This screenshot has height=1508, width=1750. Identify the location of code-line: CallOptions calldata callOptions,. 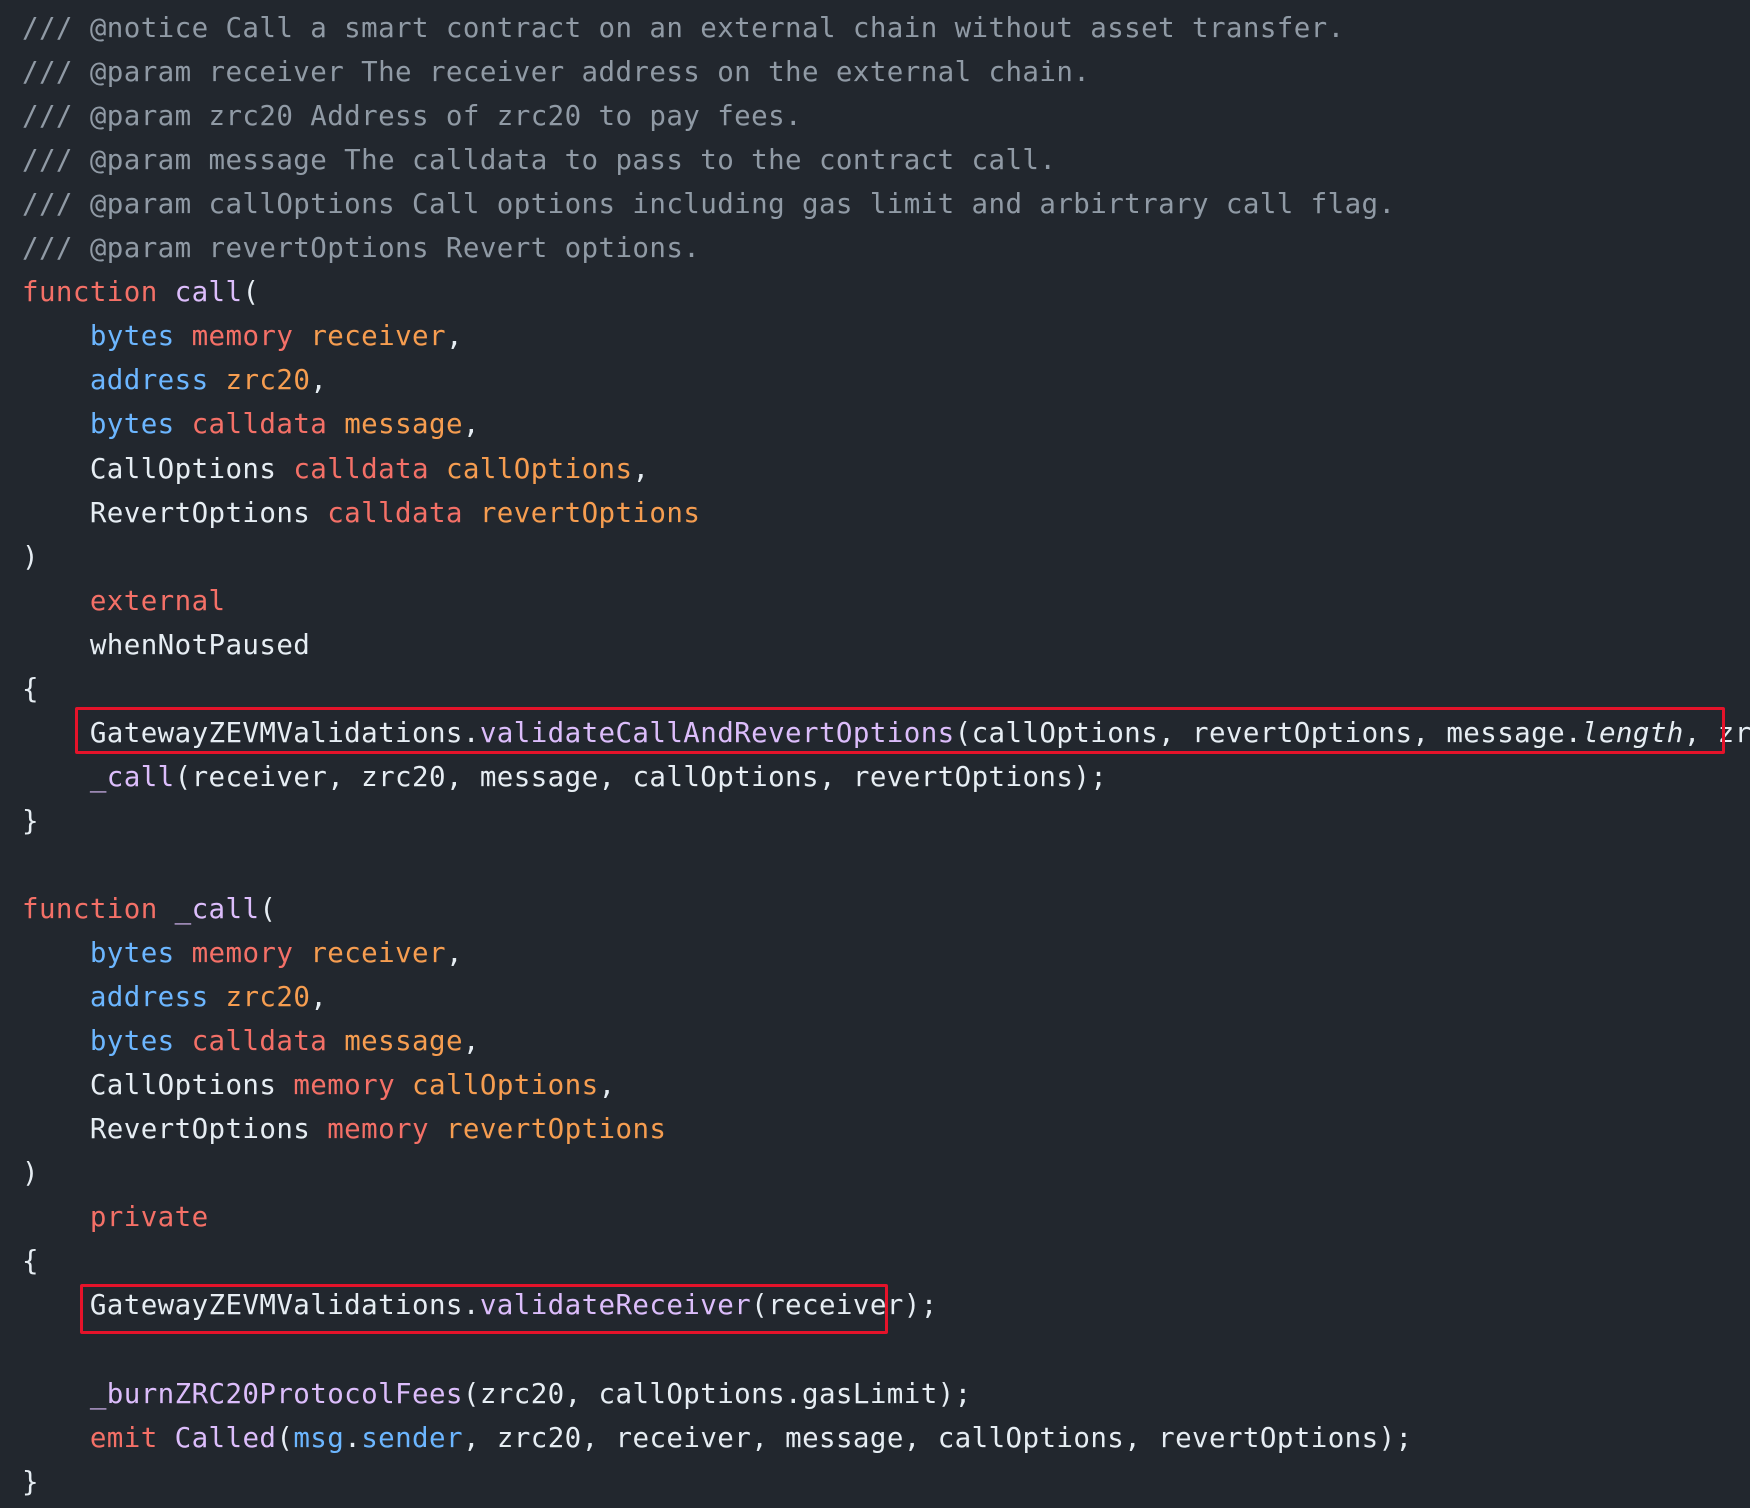
(335, 469).